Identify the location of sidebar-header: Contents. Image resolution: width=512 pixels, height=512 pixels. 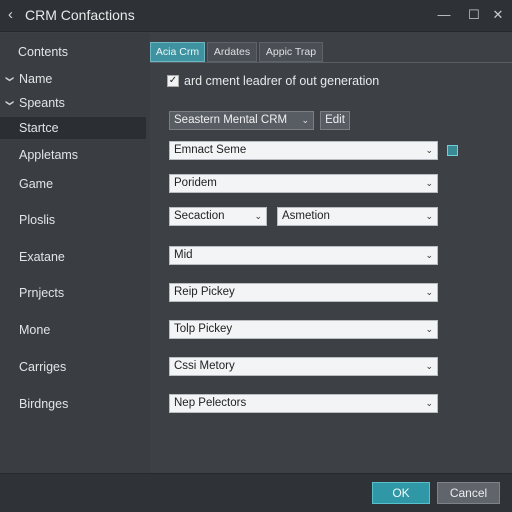
(43, 52).